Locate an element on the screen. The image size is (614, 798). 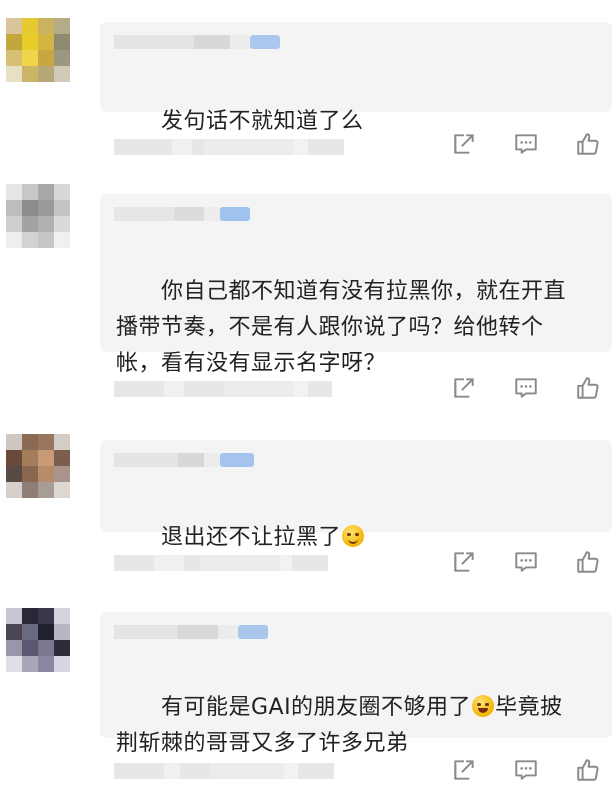
grin-emoji-icon is located at coordinates (352, 536).